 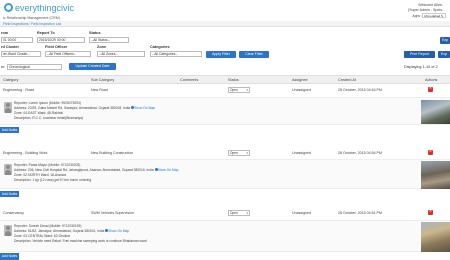 What do you see at coordinates (68, 54) in the screenshot?
I see `field-officer-select: --All Field Officers--` at bounding box center [68, 54].